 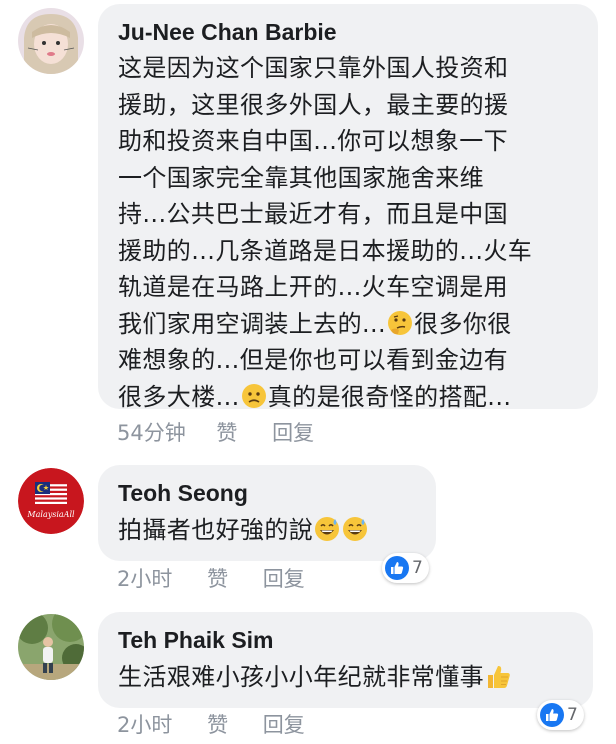 I want to click on comment-text-line: 持...公共巴士最近才有，而且是中国, so click(x=313, y=214).